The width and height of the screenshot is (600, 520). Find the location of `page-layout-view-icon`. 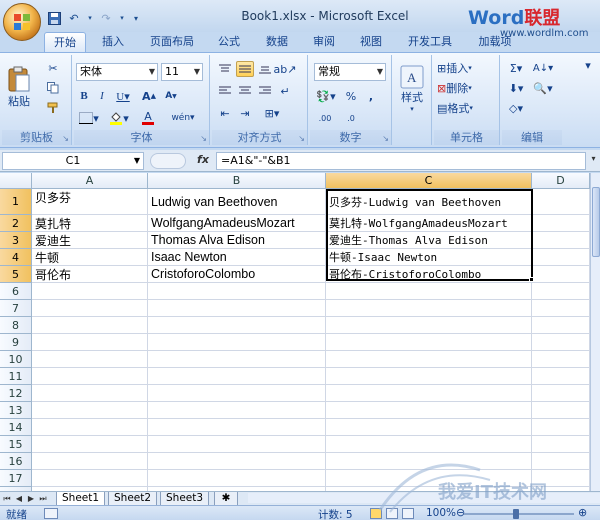

page-layout-view-icon is located at coordinates (392, 513).